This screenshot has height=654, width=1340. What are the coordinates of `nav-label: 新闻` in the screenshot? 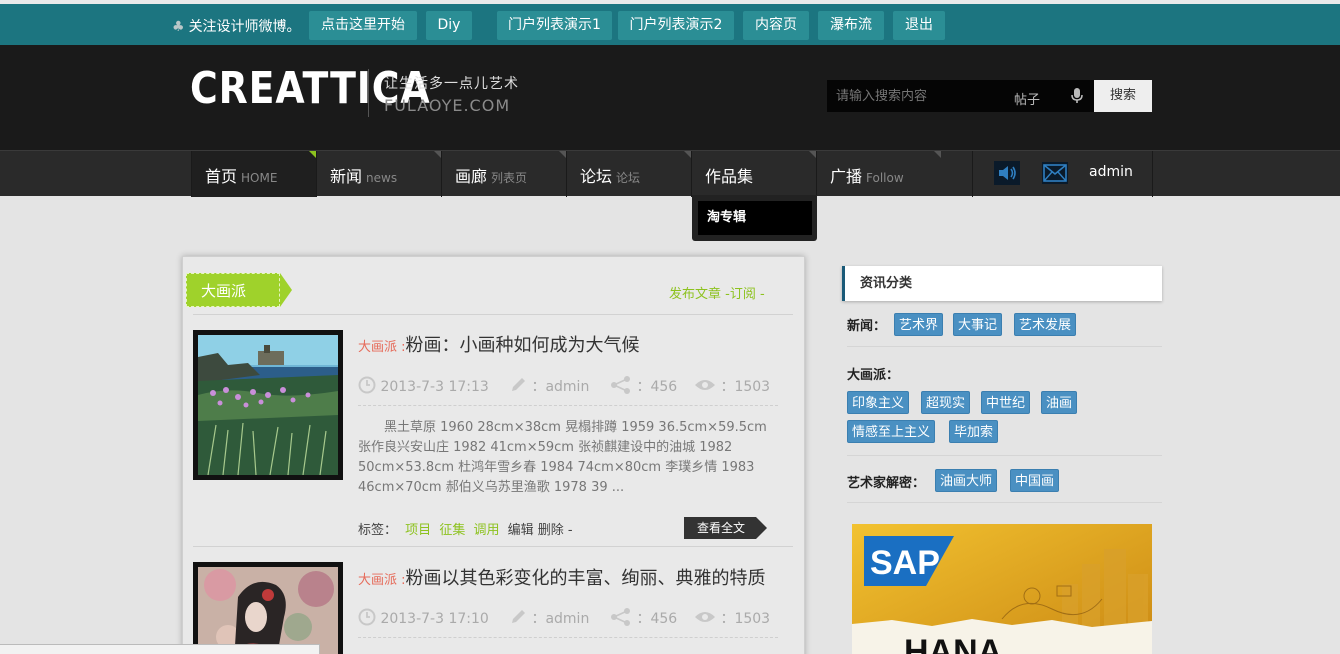 It's located at (346, 176).